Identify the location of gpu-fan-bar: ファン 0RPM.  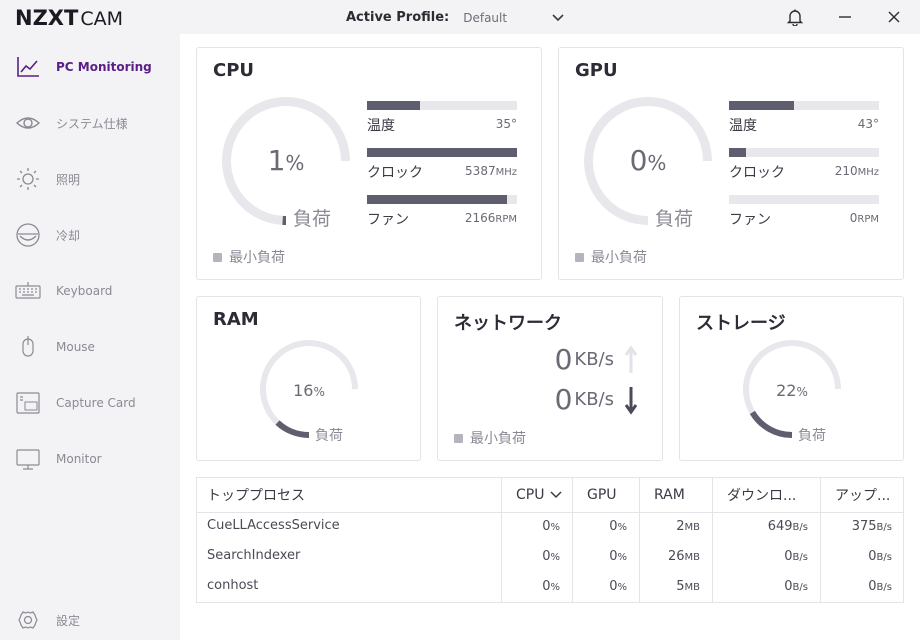
(804, 211).